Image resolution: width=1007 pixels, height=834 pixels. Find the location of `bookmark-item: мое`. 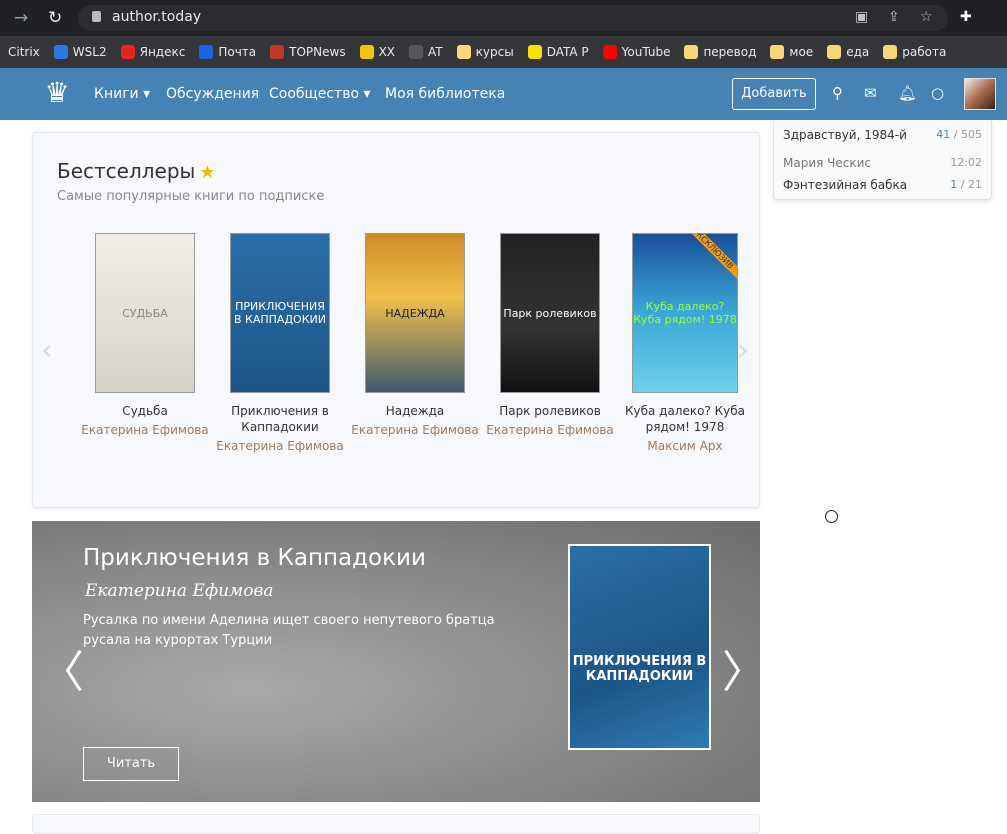

bookmark-item: мое is located at coordinates (791, 52).